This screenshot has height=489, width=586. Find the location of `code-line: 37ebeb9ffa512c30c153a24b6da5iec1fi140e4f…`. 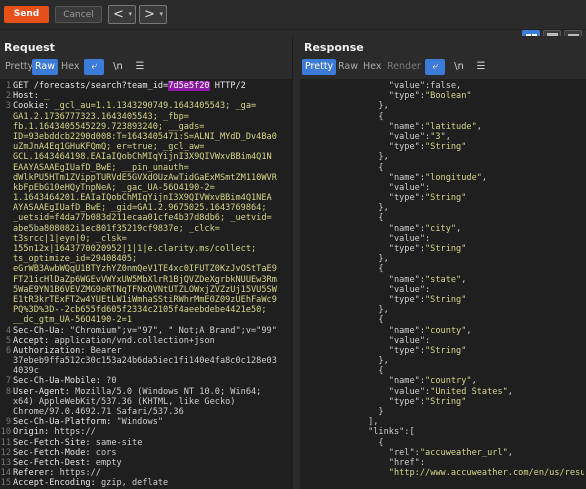

code-line: 37ebeb9ffa512c30c153a24b6da5iec1fi140e4f… is located at coordinates (151, 361).